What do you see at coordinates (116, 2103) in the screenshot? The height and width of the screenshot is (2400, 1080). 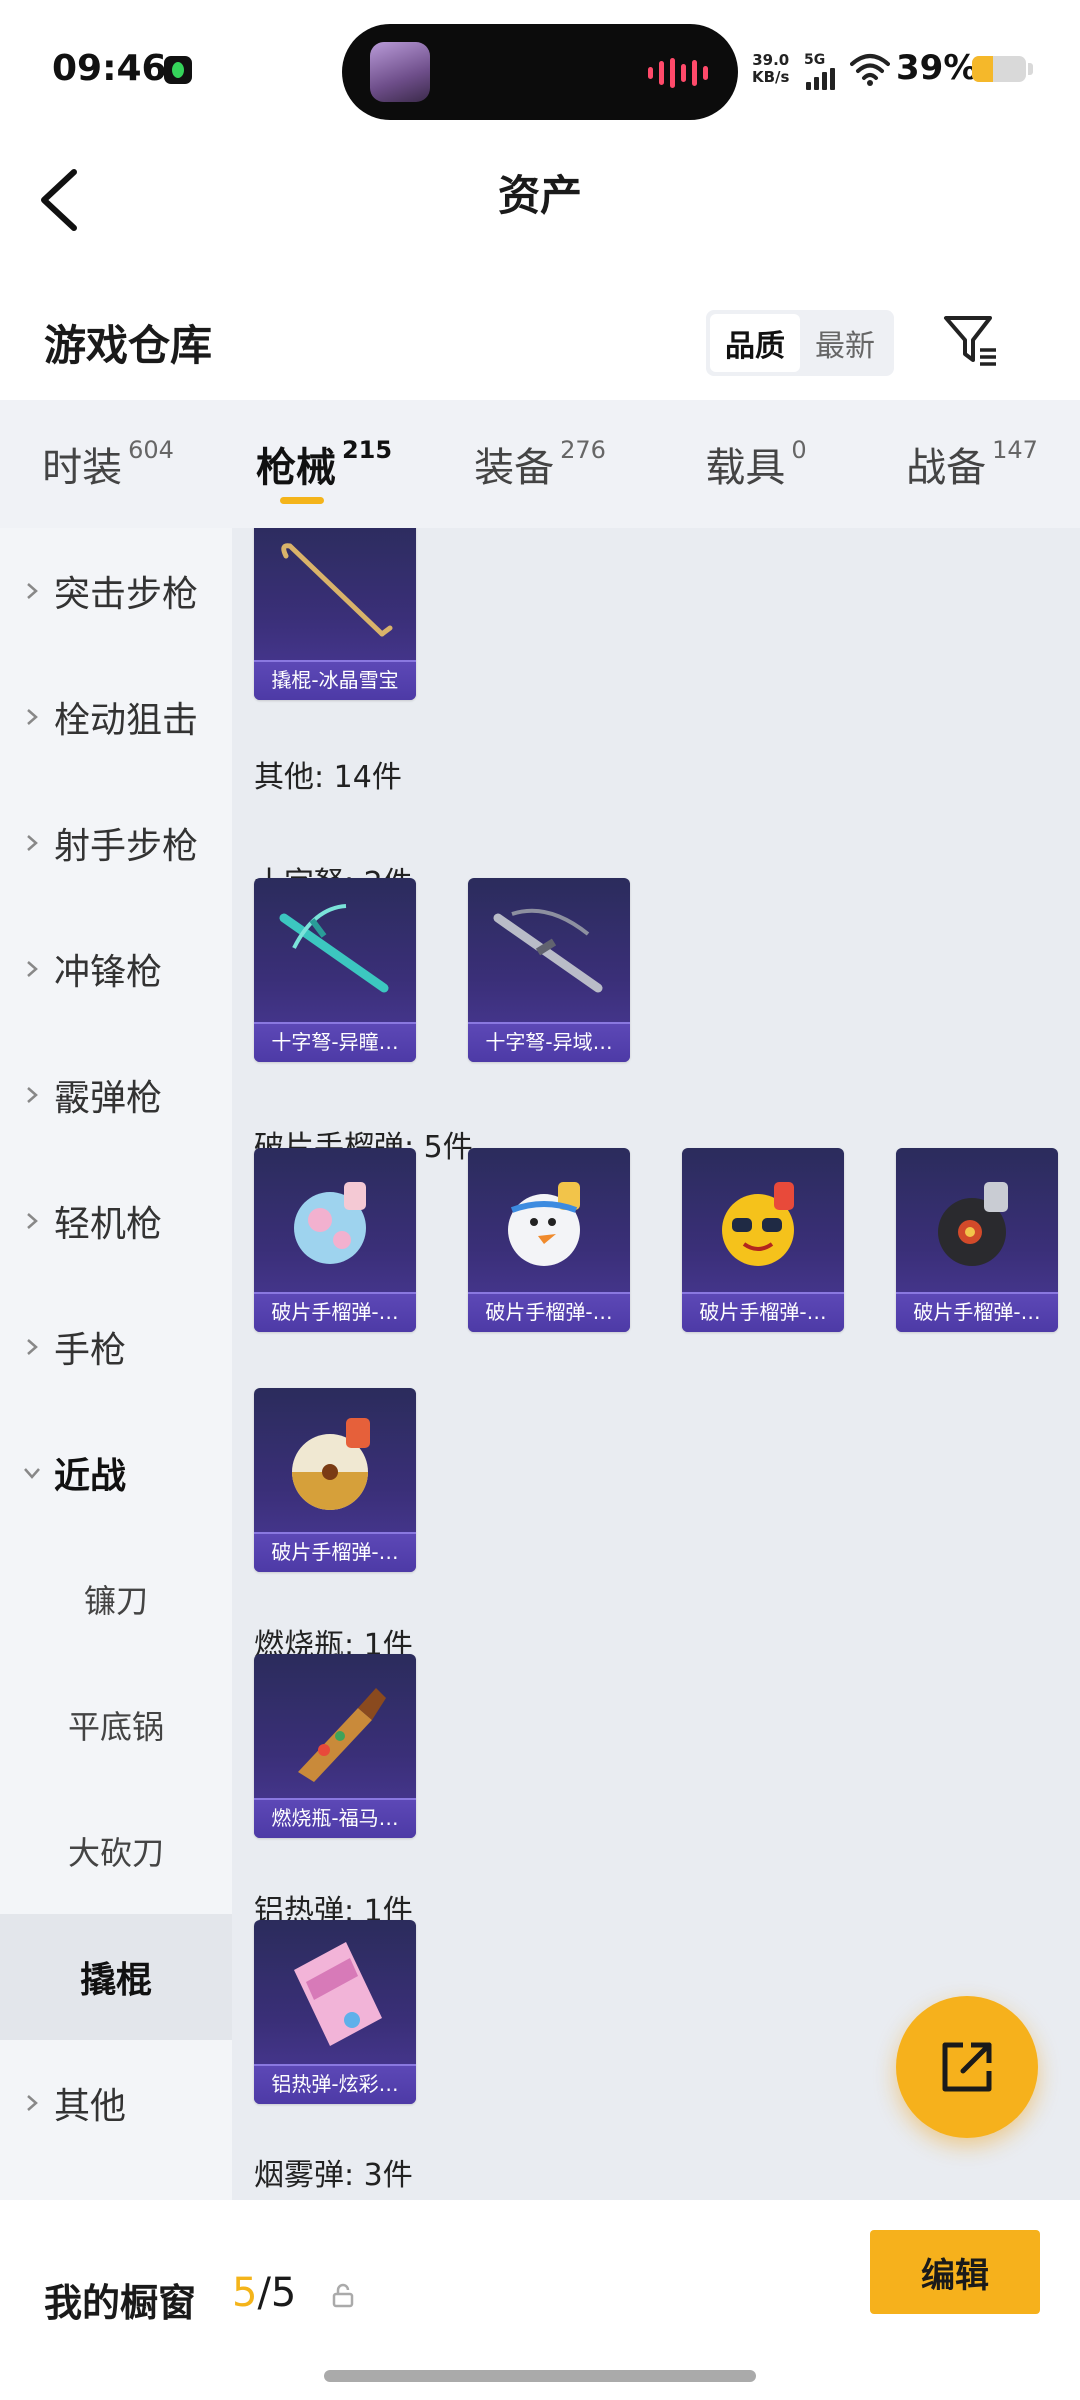 I see `sidebar-item-other: 其他` at bounding box center [116, 2103].